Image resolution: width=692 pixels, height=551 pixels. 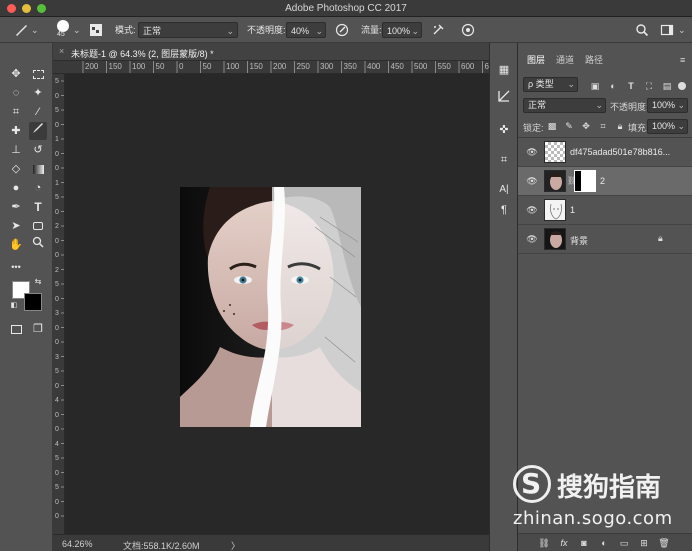 What do you see at coordinates (16, 329) in the screenshot?
I see `quick-mask-icon` at bounding box center [16, 329].